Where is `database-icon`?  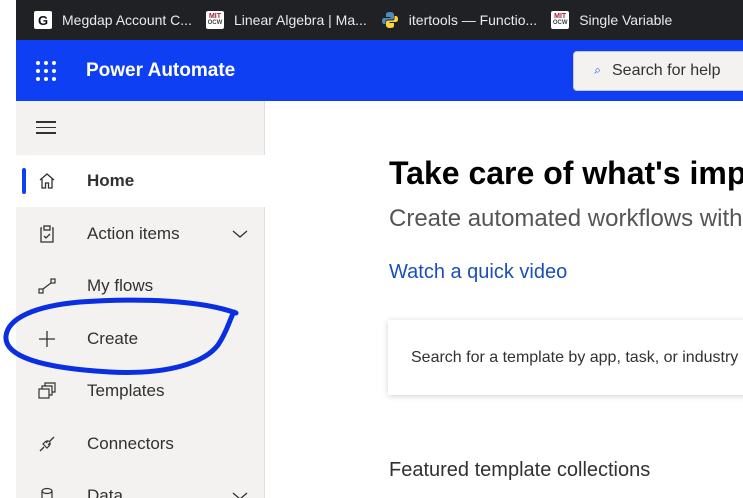 database-icon is located at coordinates (47, 491).